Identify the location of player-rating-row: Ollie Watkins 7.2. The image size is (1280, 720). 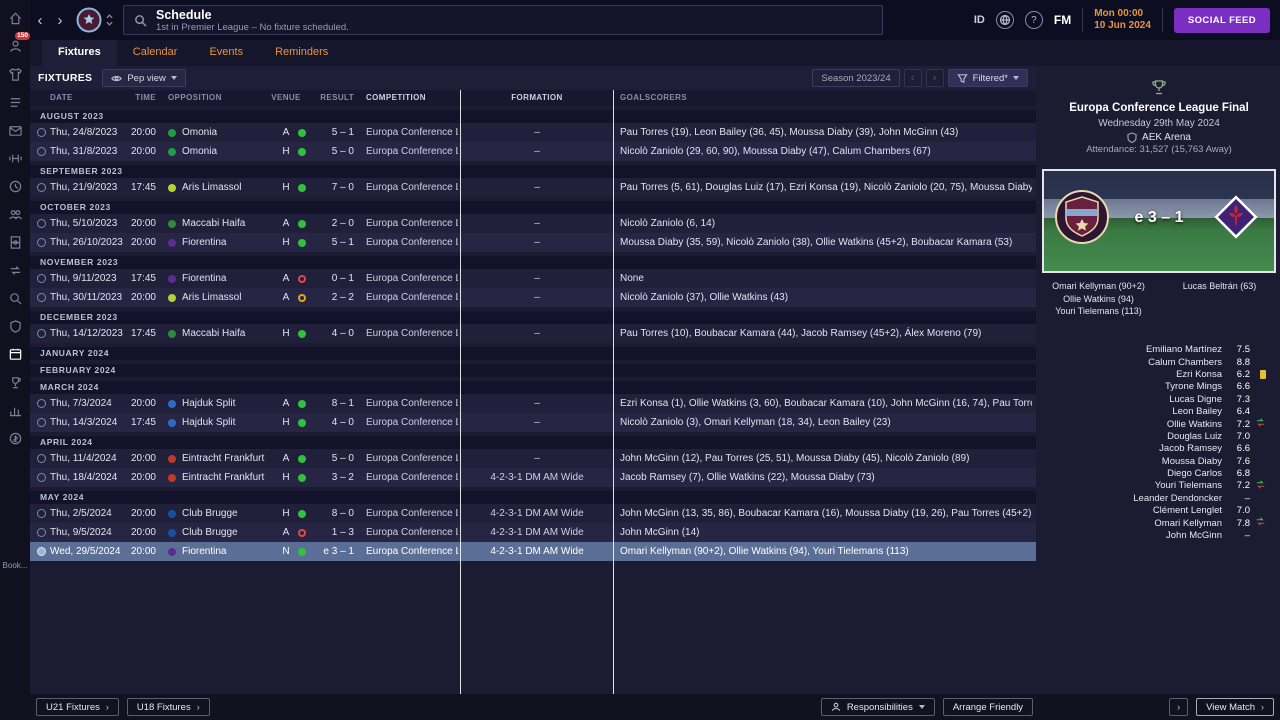
(1159, 424).